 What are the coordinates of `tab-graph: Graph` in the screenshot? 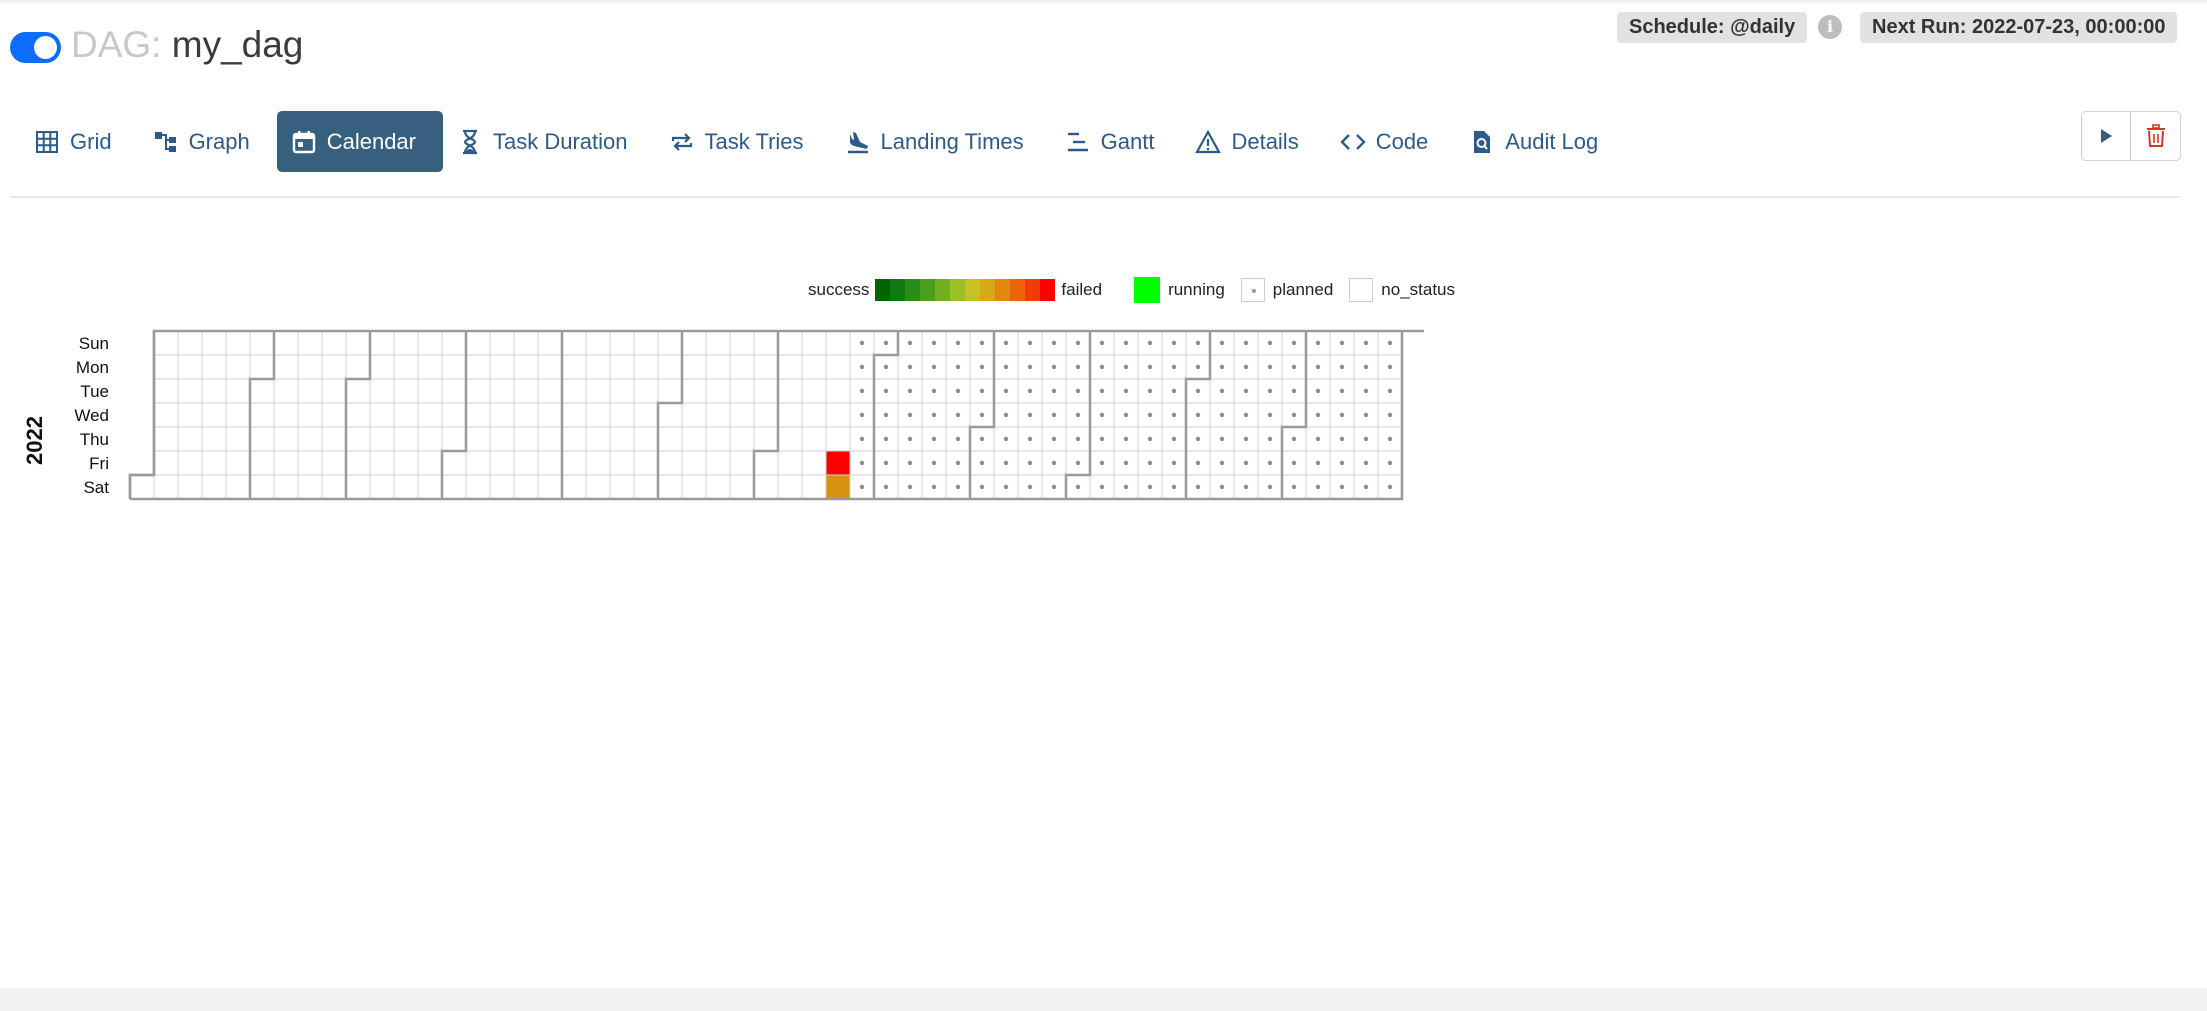 It's located at (208, 141).